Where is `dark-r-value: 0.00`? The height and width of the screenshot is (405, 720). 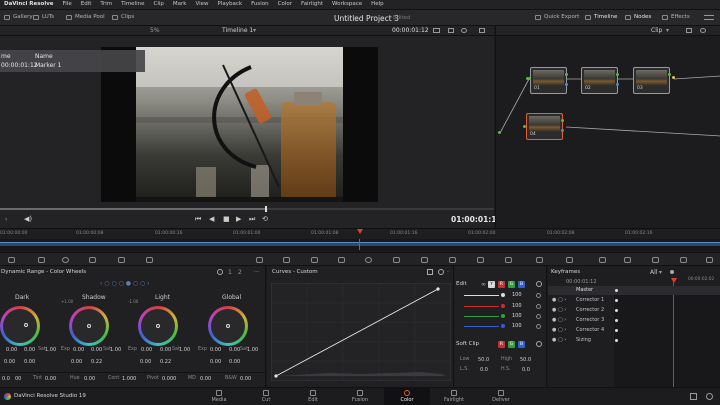 dark-r-value: 0.00 is located at coordinates (9, 362).